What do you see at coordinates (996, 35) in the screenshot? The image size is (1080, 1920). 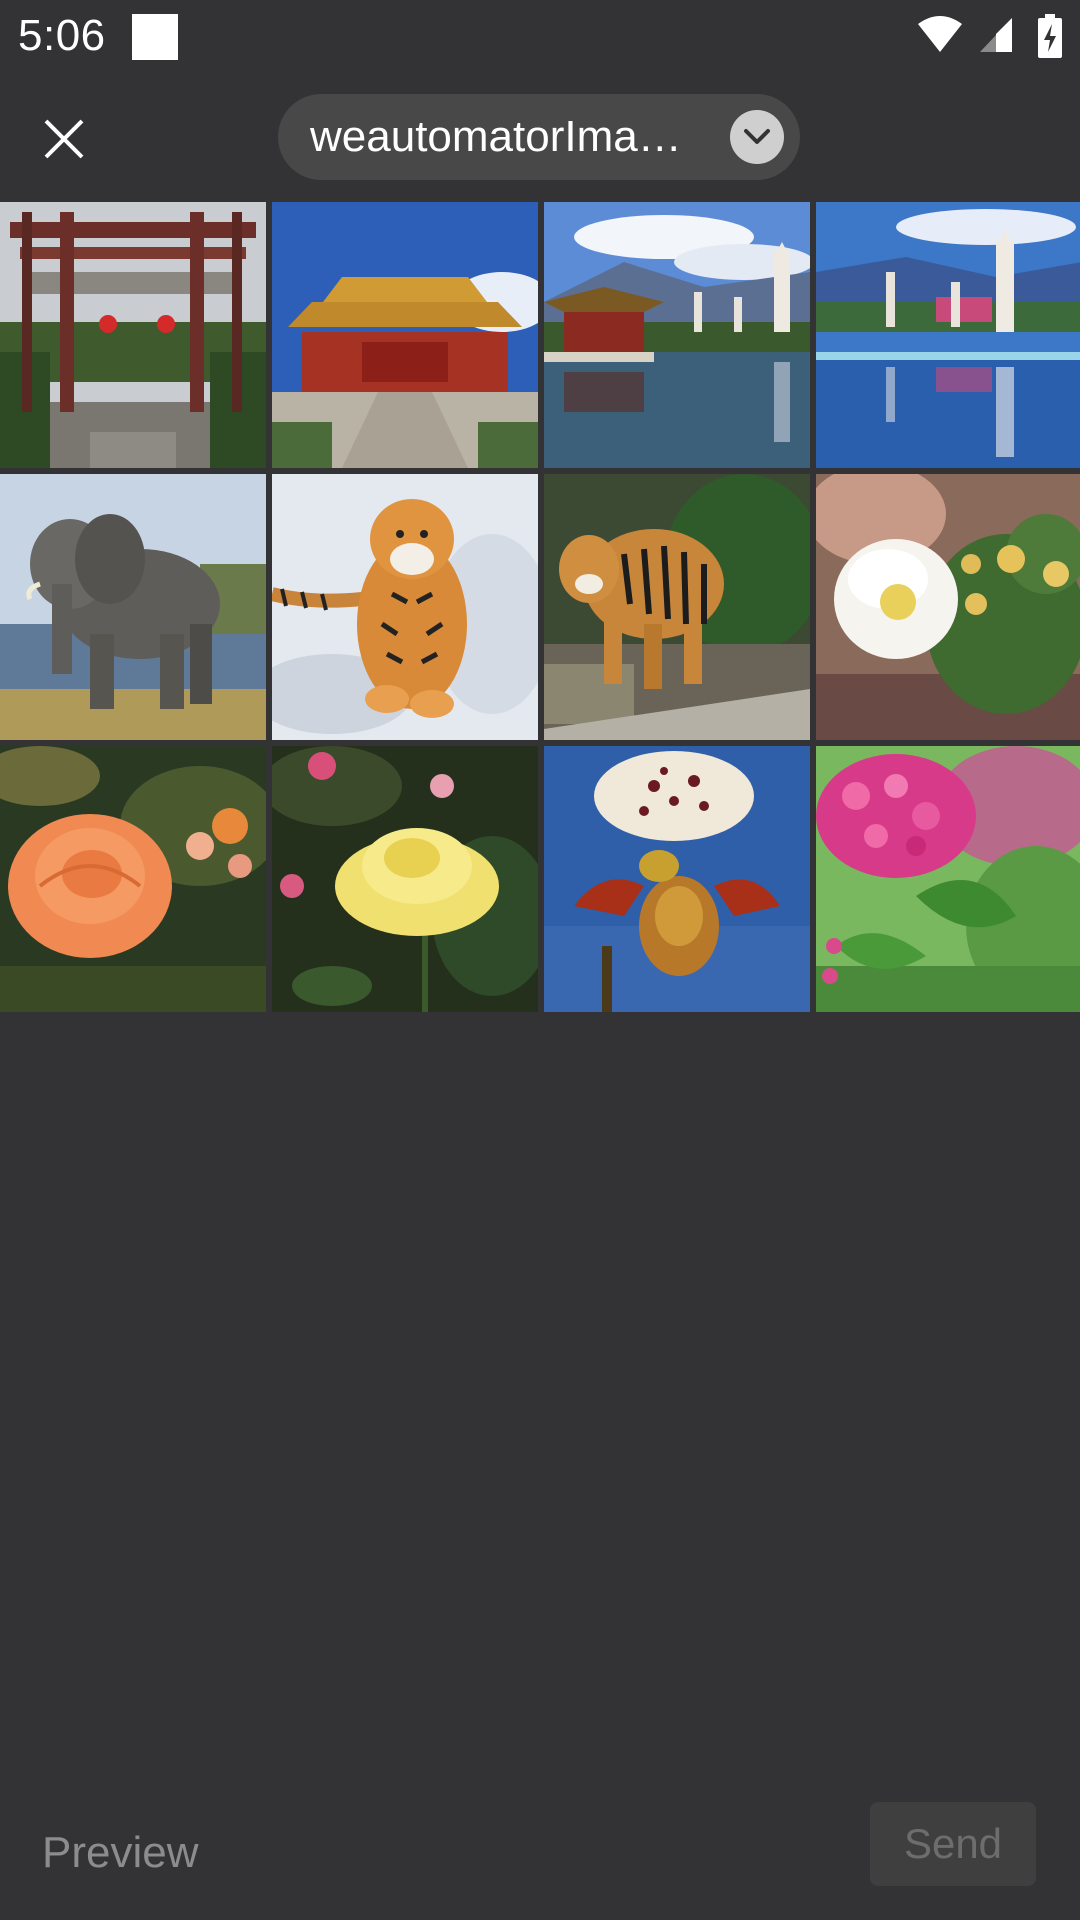 I see `cellular-signal-icon` at bounding box center [996, 35].